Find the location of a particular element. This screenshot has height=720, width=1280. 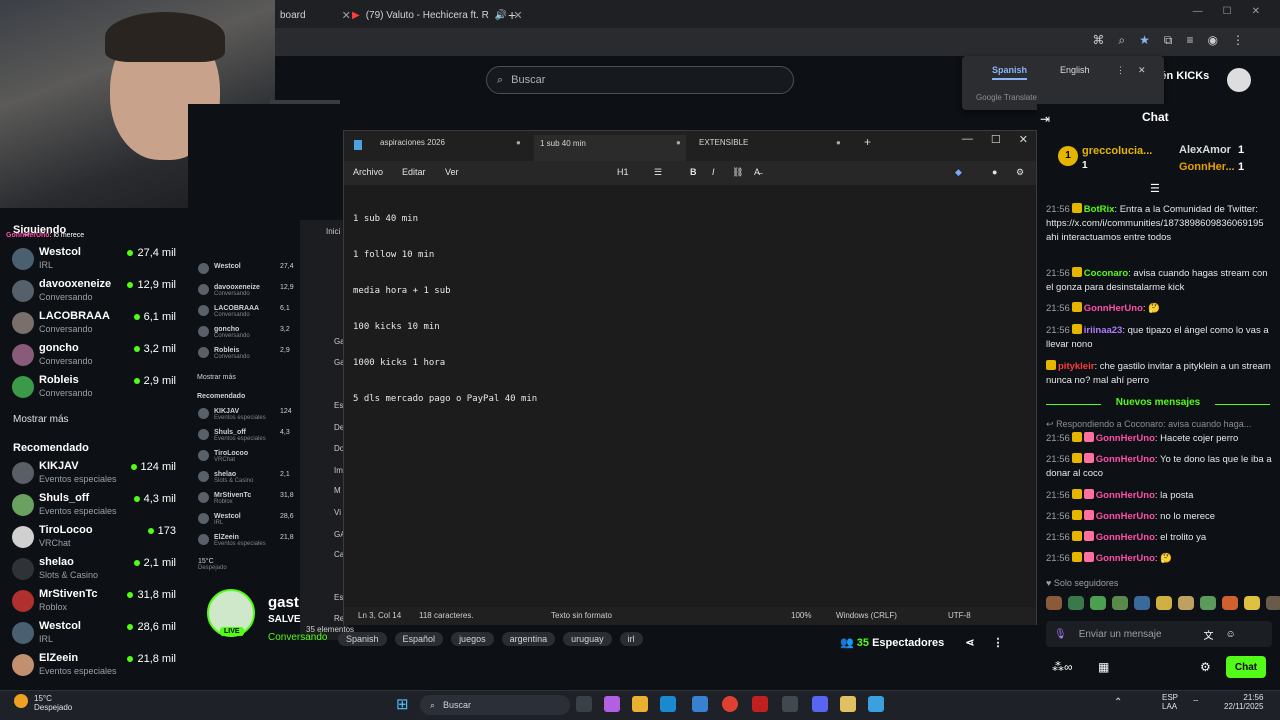

channel-item: Westcol IRL 27,4 mil is located at coordinates (97, 261).